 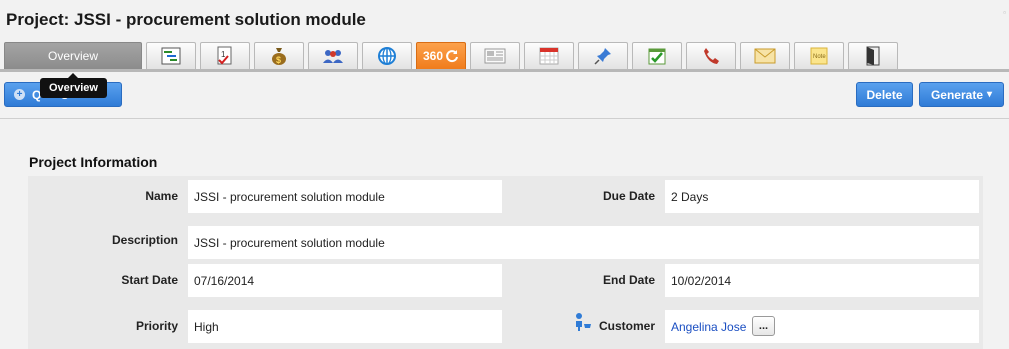 I want to click on name-label: Name, so click(x=161, y=196).